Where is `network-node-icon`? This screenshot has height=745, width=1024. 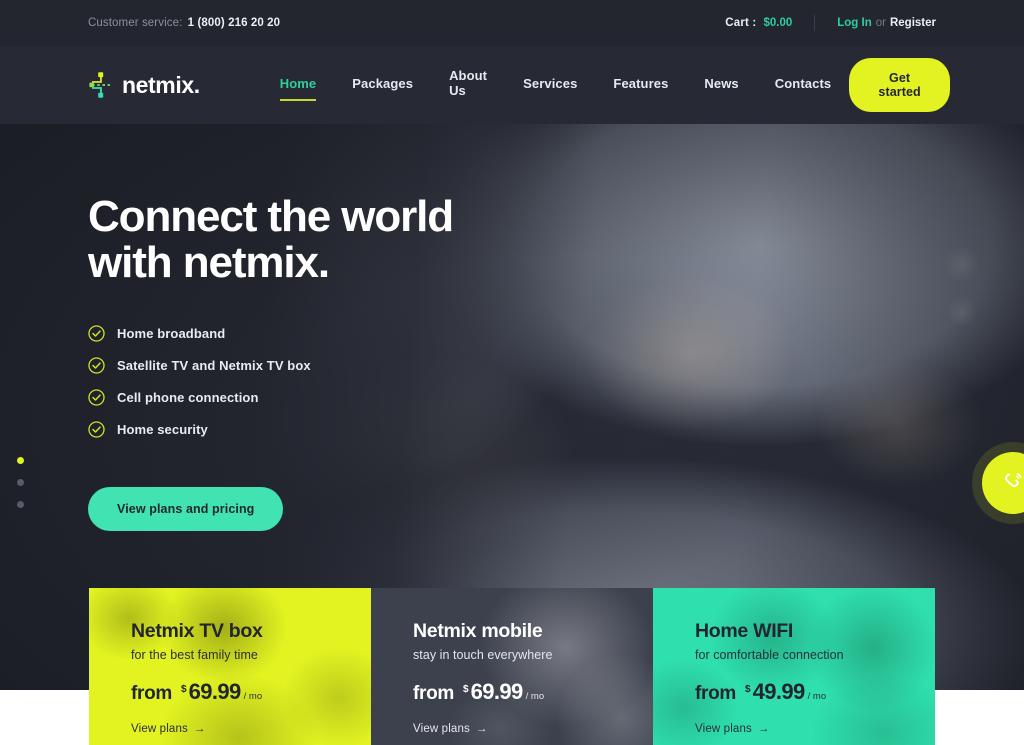 network-node-icon is located at coordinates (101, 85).